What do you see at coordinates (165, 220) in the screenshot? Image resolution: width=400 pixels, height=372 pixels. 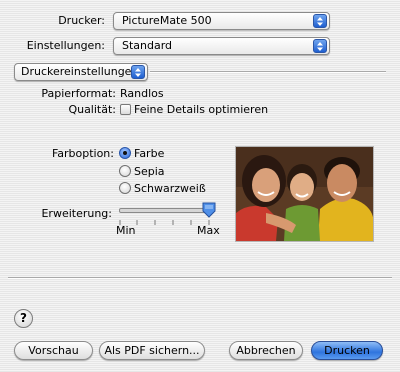 I see `expansion-tick-marks` at bounding box center [165, 220].